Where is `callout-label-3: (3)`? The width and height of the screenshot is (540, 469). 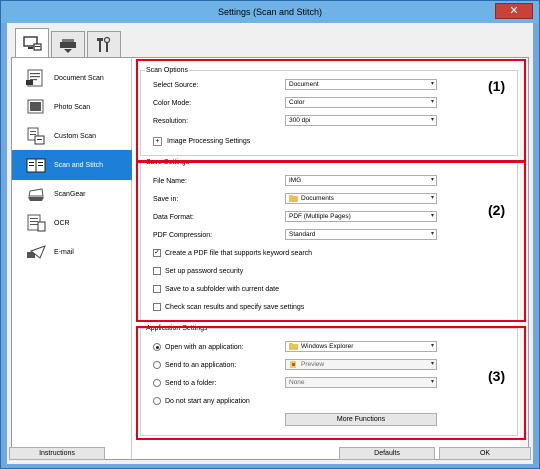 callout-label-3: (3) is located at coordinates (497, 376).